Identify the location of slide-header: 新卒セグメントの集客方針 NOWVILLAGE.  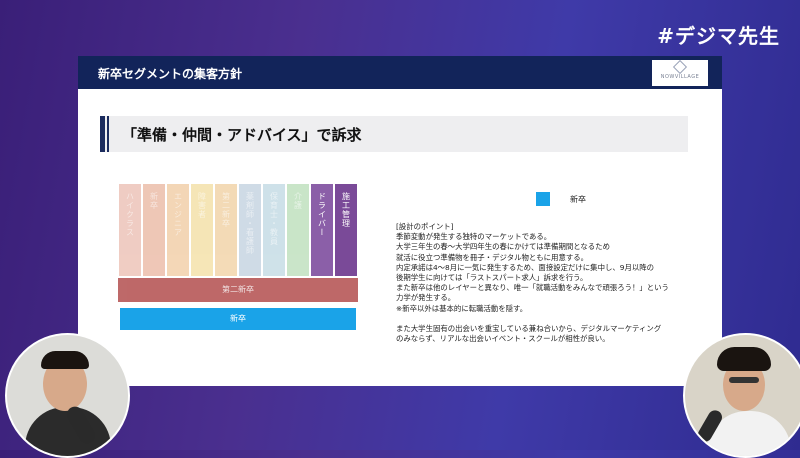
(400, 72).